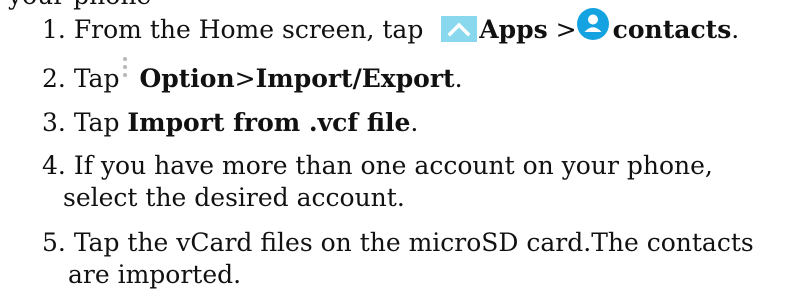  I want to click on option-label: Option, so click(187, 78).